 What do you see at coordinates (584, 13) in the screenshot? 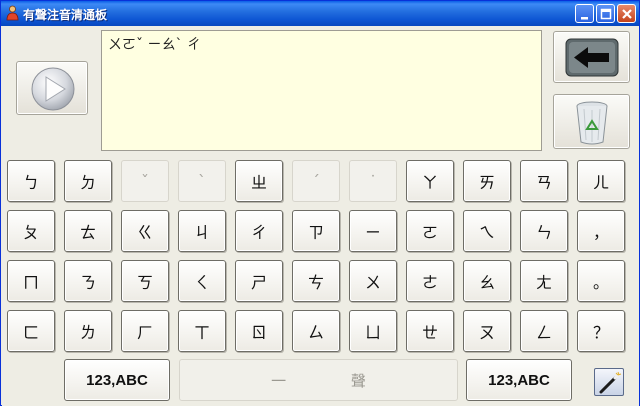
I see `minimize-button` at bounding box center [584, 13].